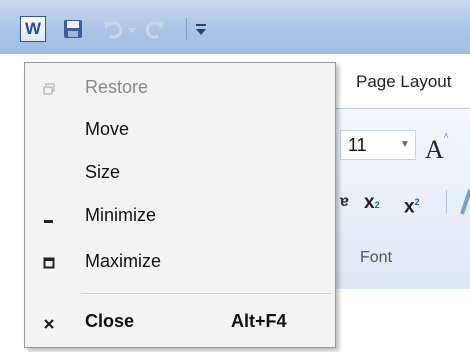 The width and height of the screenshot is (470, 352). I want to click on save-icon, so click(73, 29).